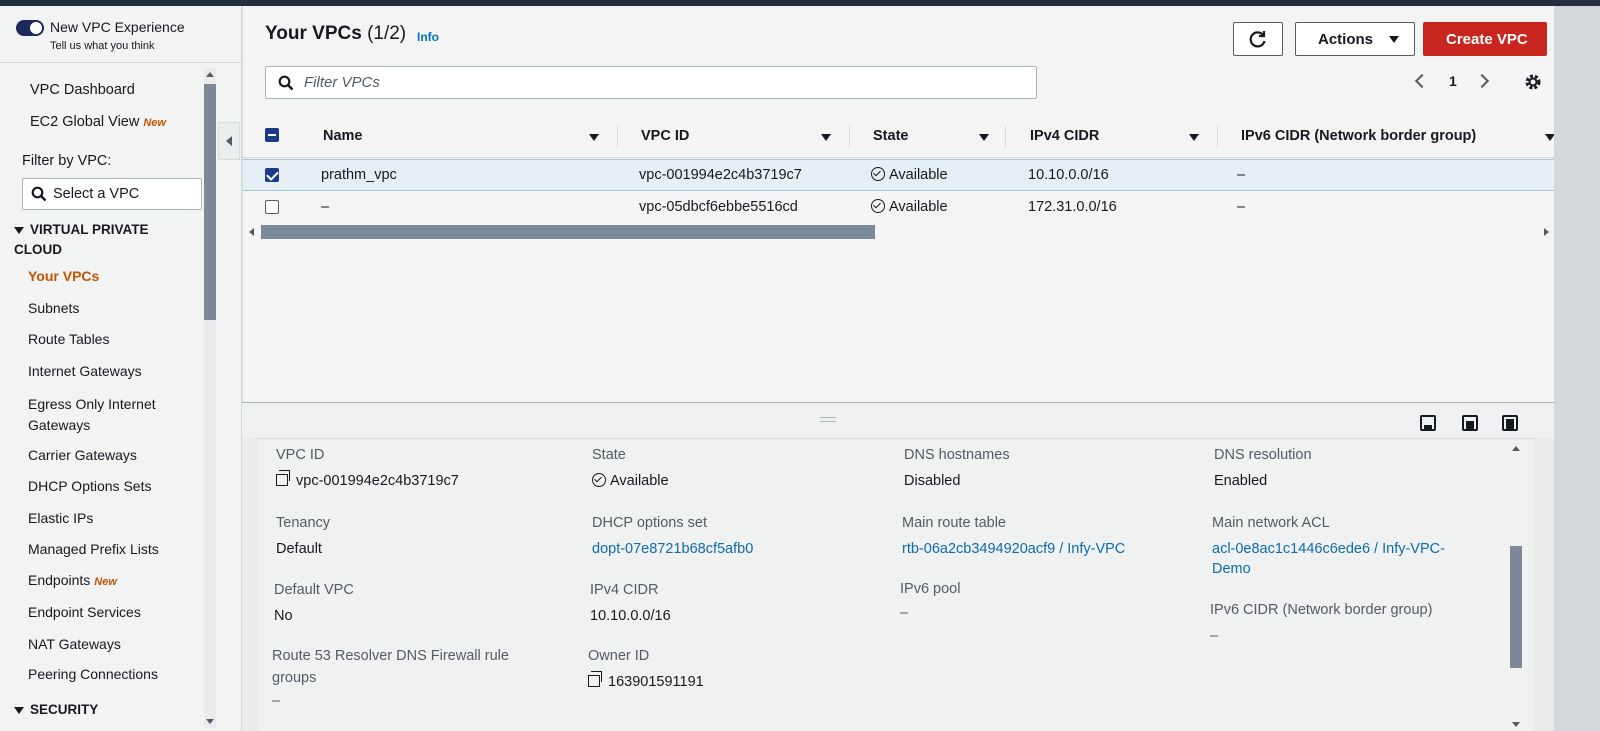 This screenshot has height=731, width=1600. I want to click on main-network-acl-link-cont: Demo, so click(1231, 569).